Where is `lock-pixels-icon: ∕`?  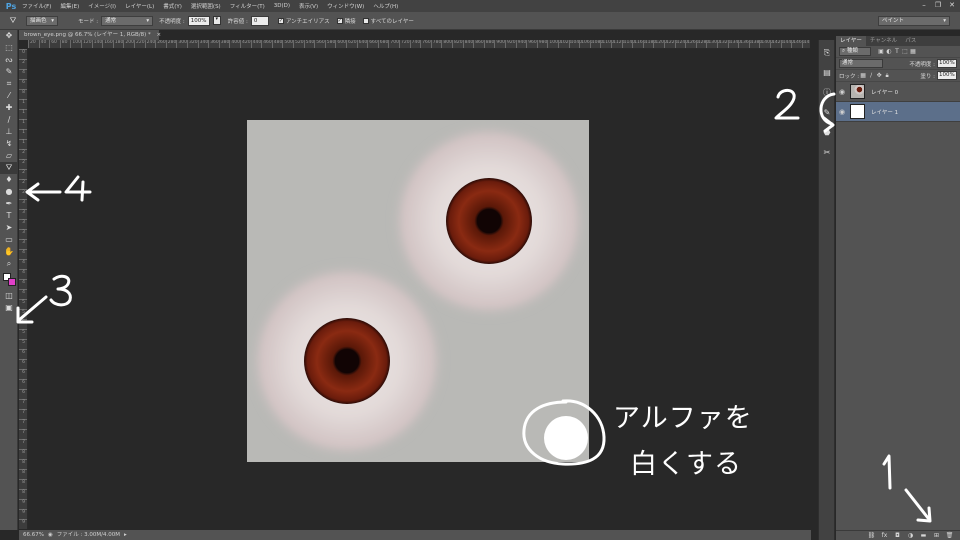 lock-pixels-icon: ∕ is located at coordinates (871, 75).